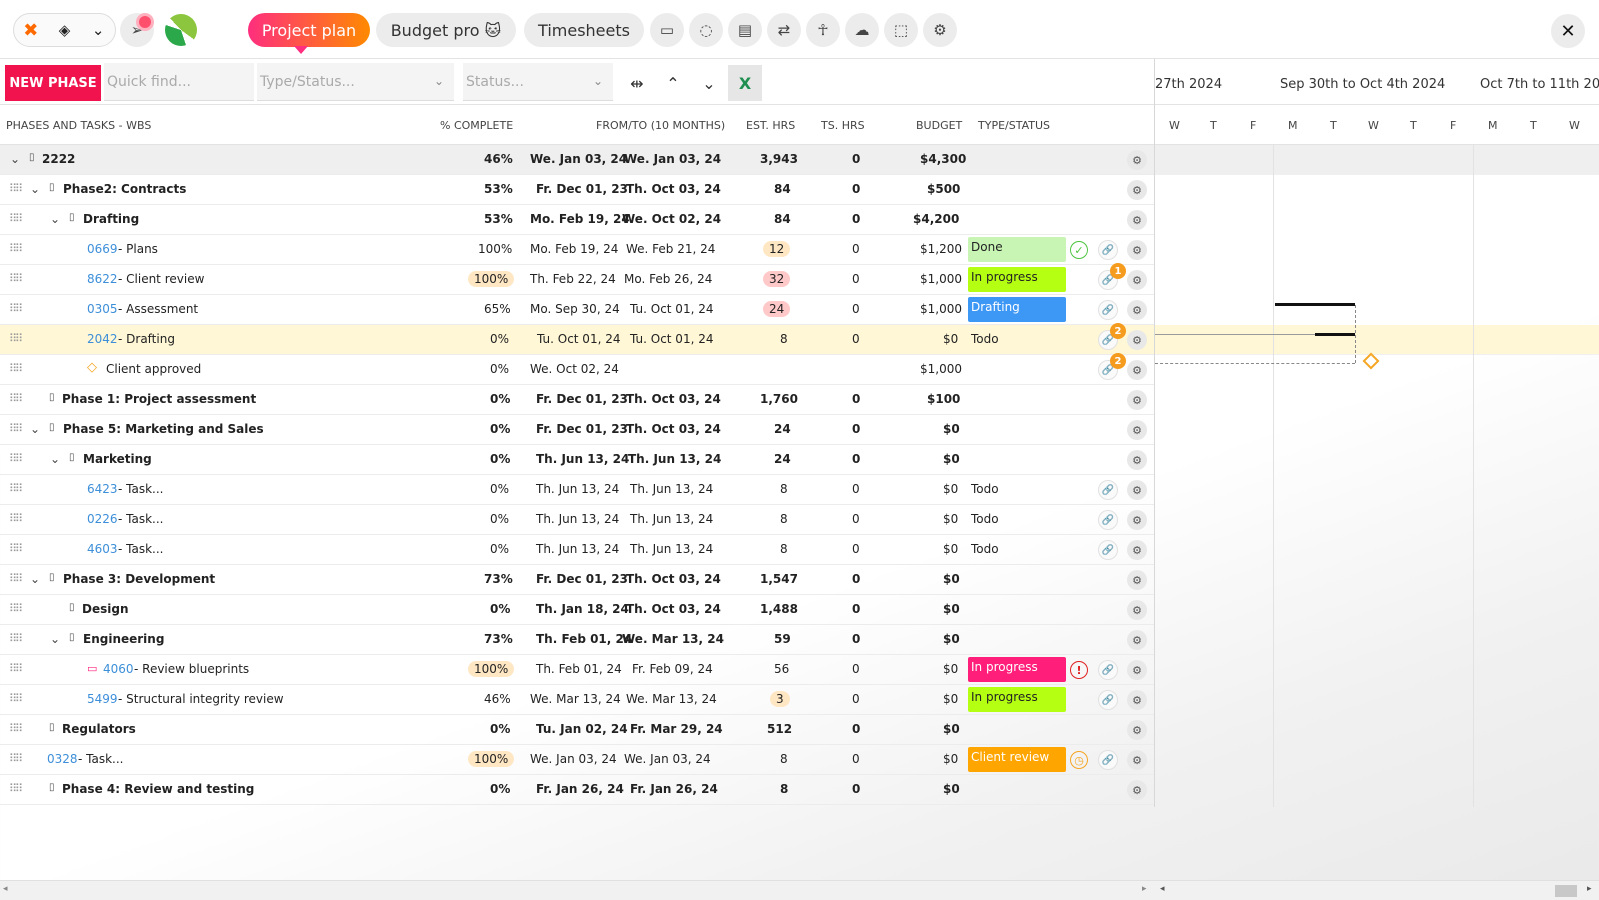  What do you see at coordinates (476, 125) in the screenshot?
I see `col-complete: % COMPLETE` at bounding box center [476, 125].